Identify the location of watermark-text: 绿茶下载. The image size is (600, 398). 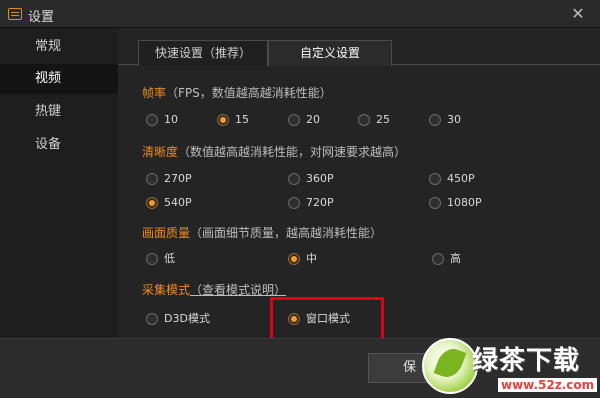
(526, 361).